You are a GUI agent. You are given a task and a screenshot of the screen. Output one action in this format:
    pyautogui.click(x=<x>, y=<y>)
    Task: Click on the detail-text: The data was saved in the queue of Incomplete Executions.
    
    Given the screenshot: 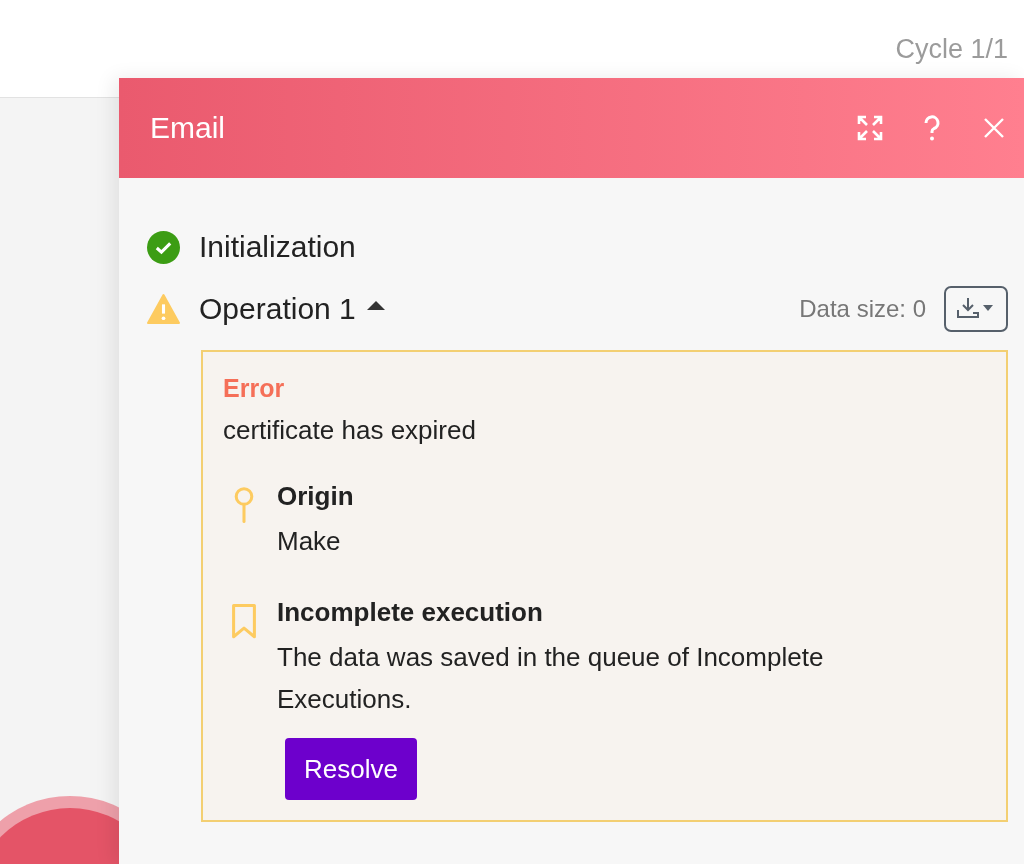 What is the action you would take?
    pyautogui.click(x=551, y=678)
    